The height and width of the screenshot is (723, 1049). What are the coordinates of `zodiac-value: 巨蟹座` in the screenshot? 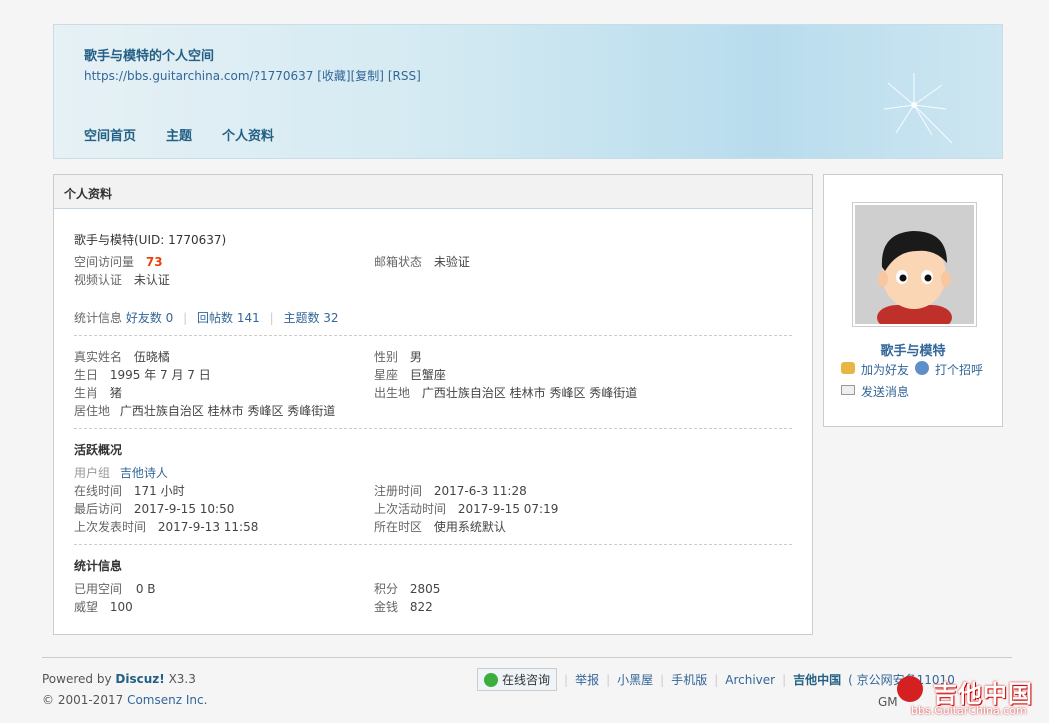 It's located at (427, 375).